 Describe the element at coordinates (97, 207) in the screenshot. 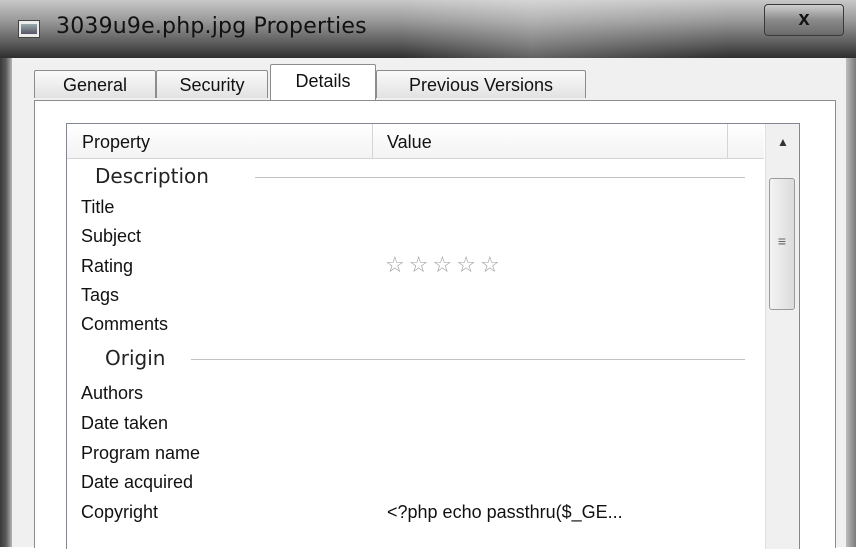

I see `property-title: Title` at that location.